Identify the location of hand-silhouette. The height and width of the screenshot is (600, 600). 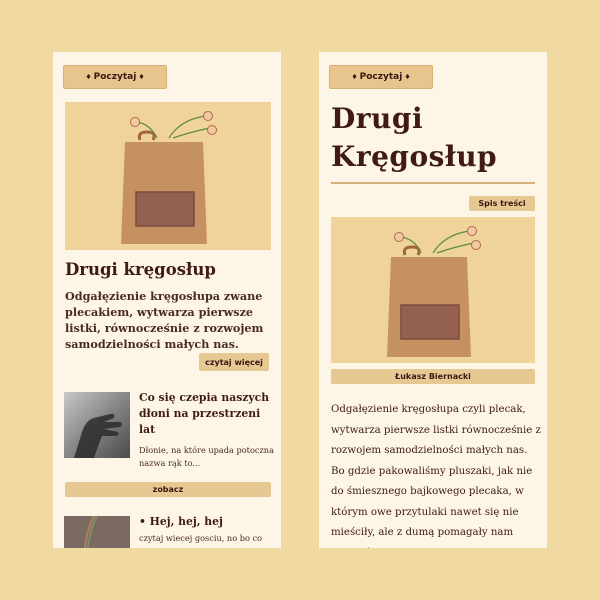
(98, 435).